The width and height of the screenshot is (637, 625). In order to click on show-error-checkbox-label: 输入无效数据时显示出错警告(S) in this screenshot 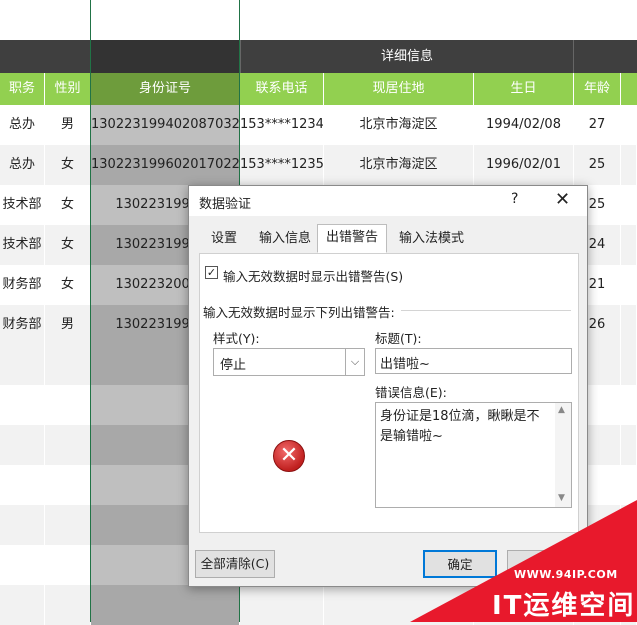, I will do `click(313, 275)`.